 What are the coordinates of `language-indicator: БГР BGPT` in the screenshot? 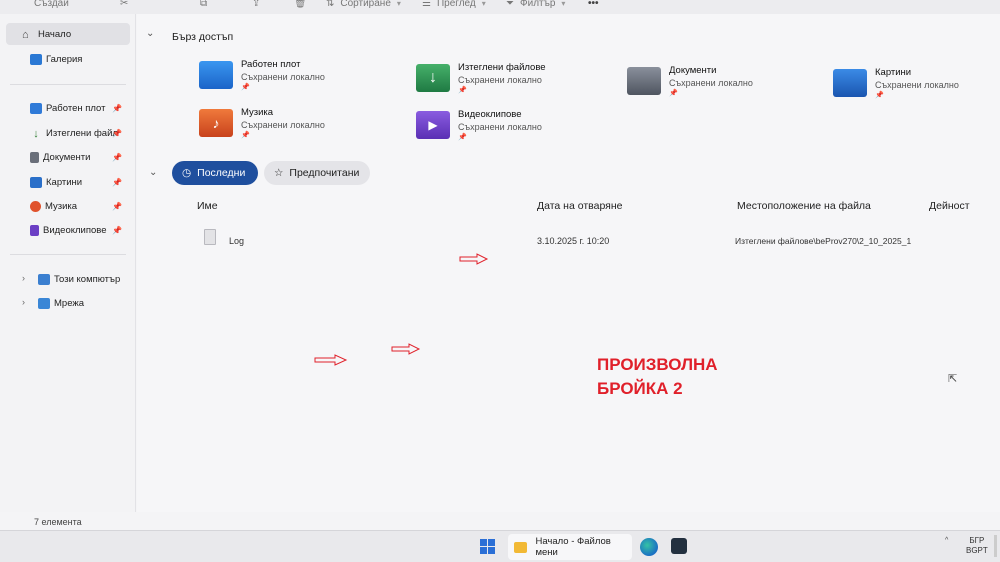 It's located at (977, 546).